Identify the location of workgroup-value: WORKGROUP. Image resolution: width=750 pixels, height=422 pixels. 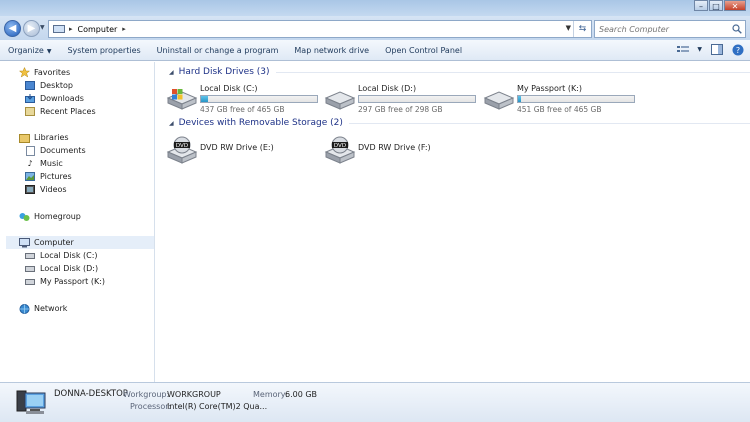
(194, 394).